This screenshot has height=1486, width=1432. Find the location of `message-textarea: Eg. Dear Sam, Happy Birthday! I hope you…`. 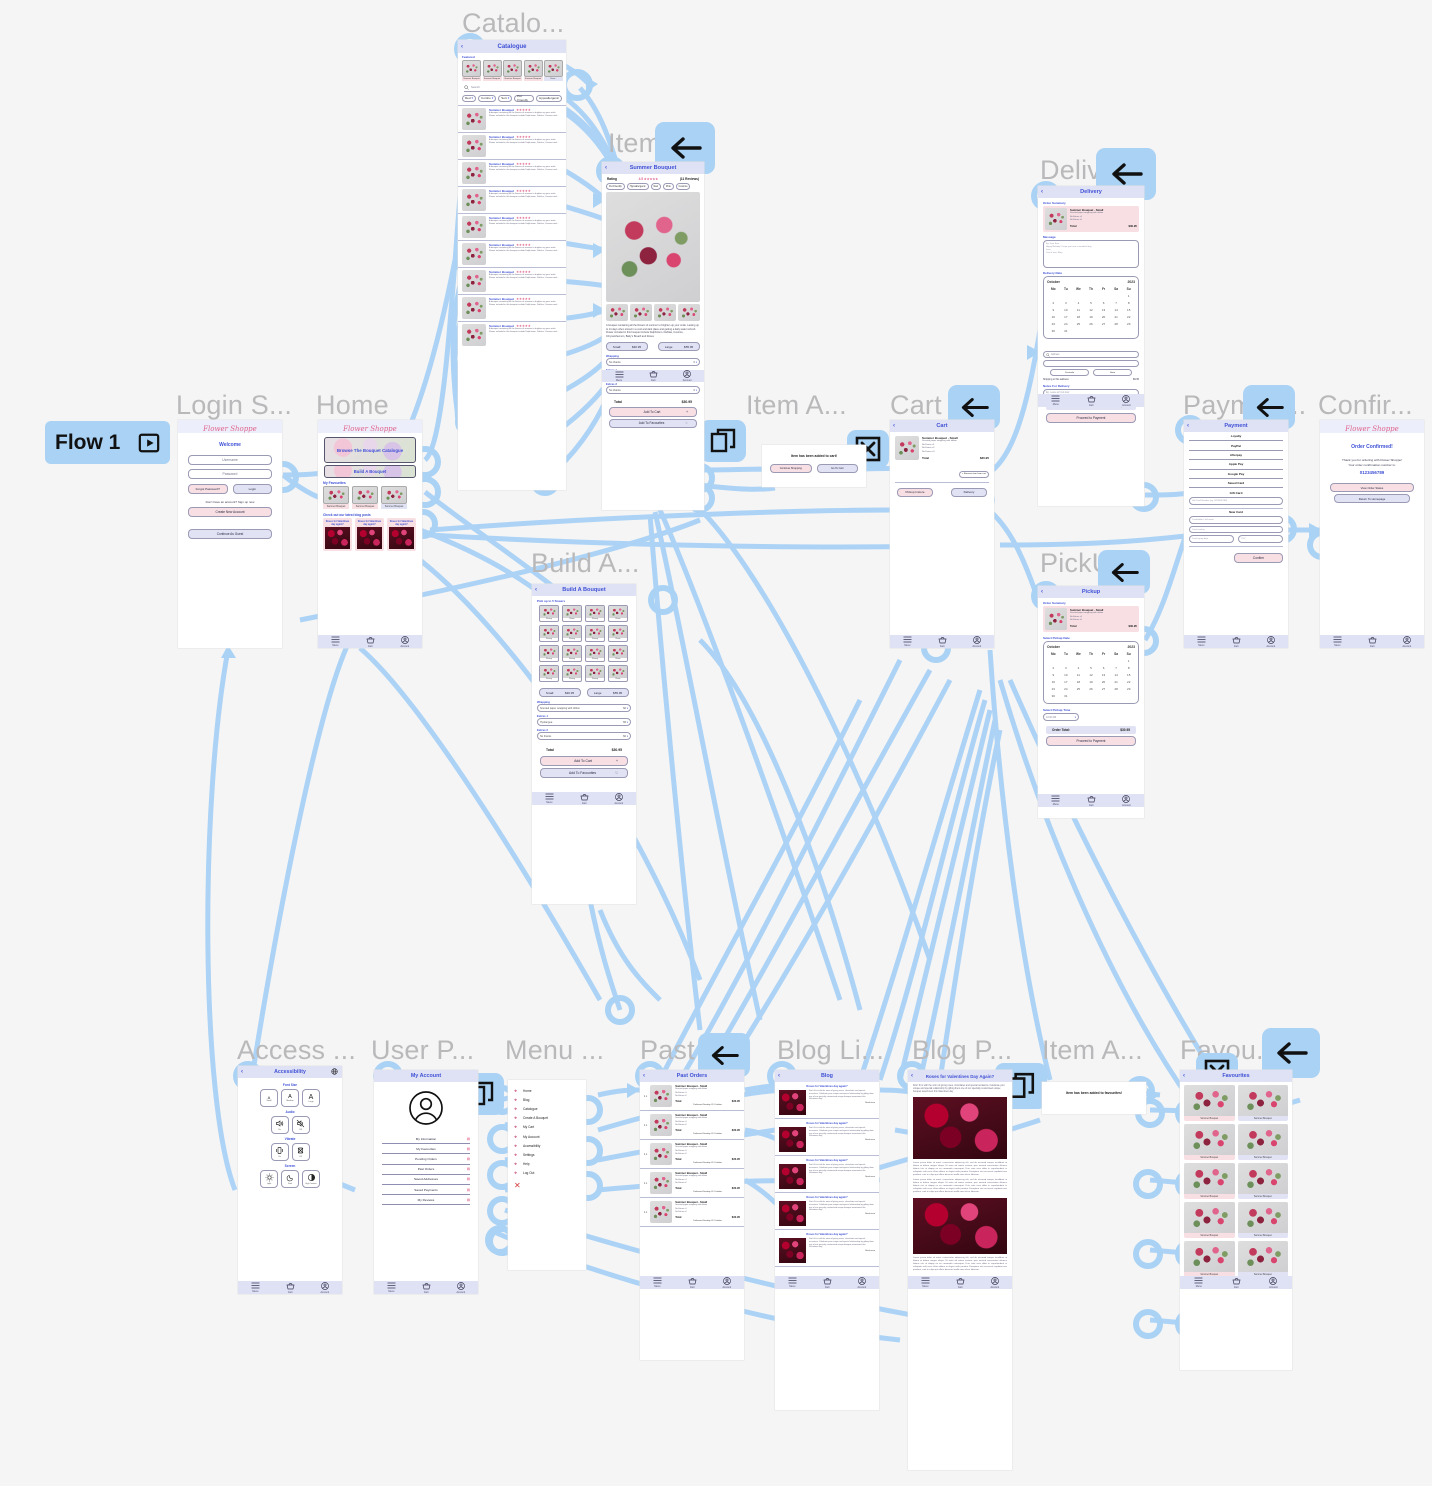

message-textarea: Eg. Dear Sam, Happy Birthday! I hope you… is located at coordinates (1091, 254).